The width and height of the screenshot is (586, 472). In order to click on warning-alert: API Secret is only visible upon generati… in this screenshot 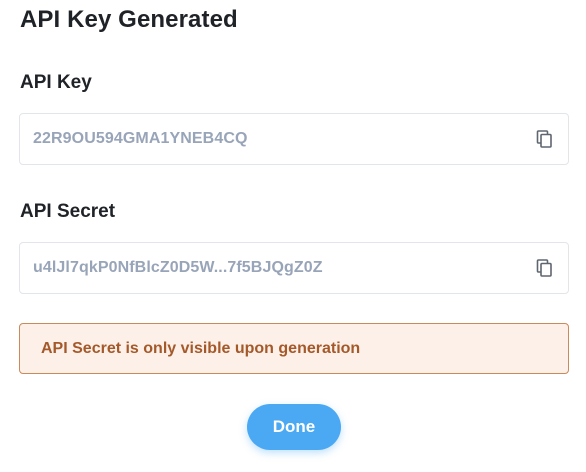, I will do `click(294, 348)`.